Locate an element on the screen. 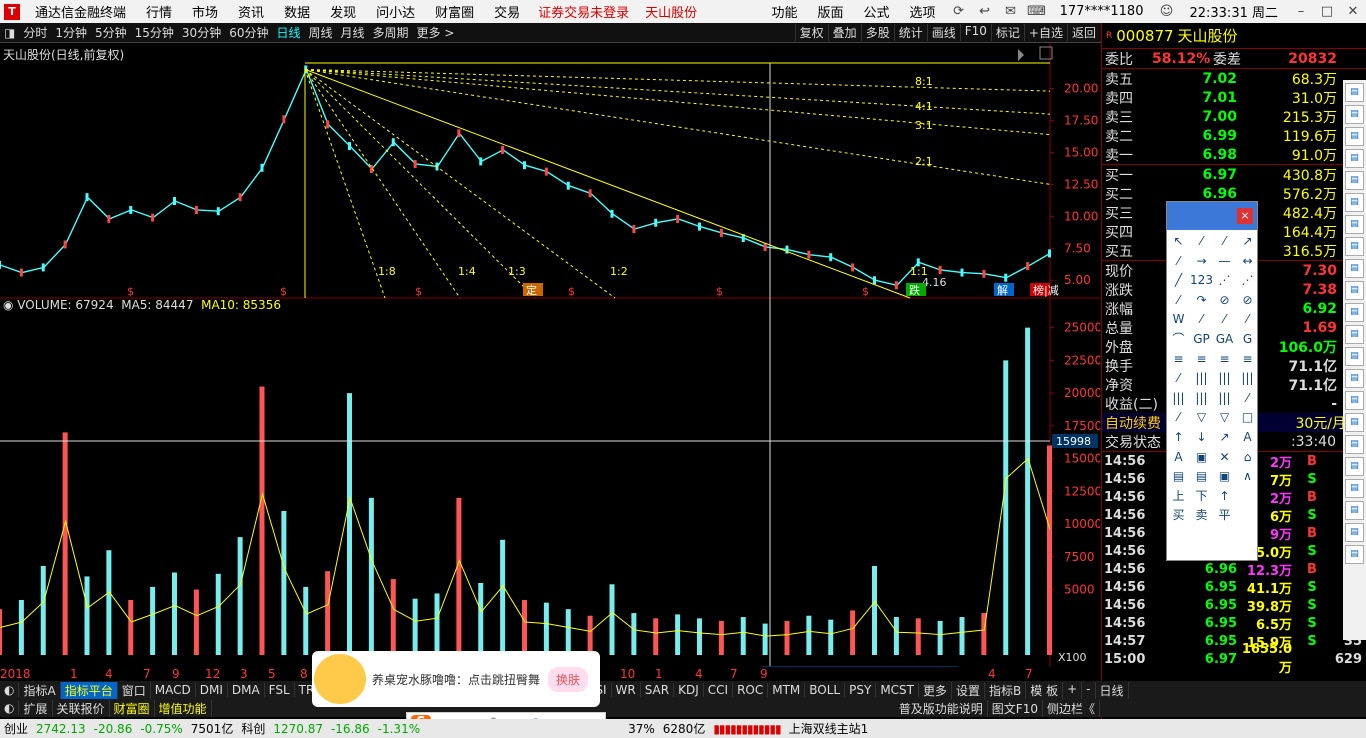 This screenshot has width=1366, height=738. indicator-tab: SAR is located at coordinates (658, 690).